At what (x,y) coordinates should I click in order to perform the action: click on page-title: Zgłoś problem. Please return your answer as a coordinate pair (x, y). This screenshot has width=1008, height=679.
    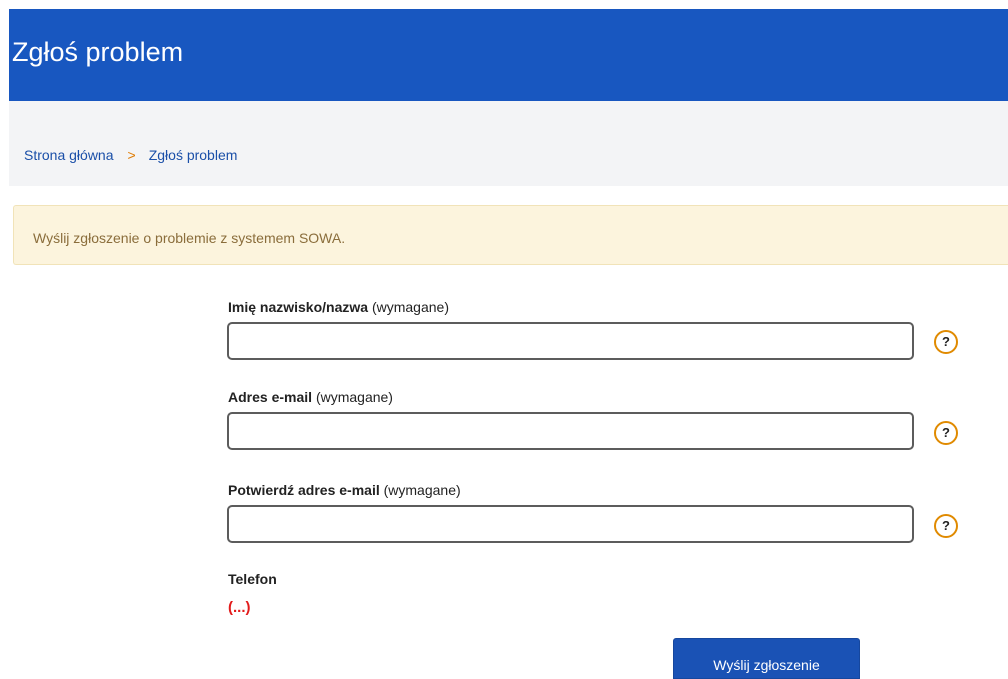
    Looking at the image, I should click on (98, 52).